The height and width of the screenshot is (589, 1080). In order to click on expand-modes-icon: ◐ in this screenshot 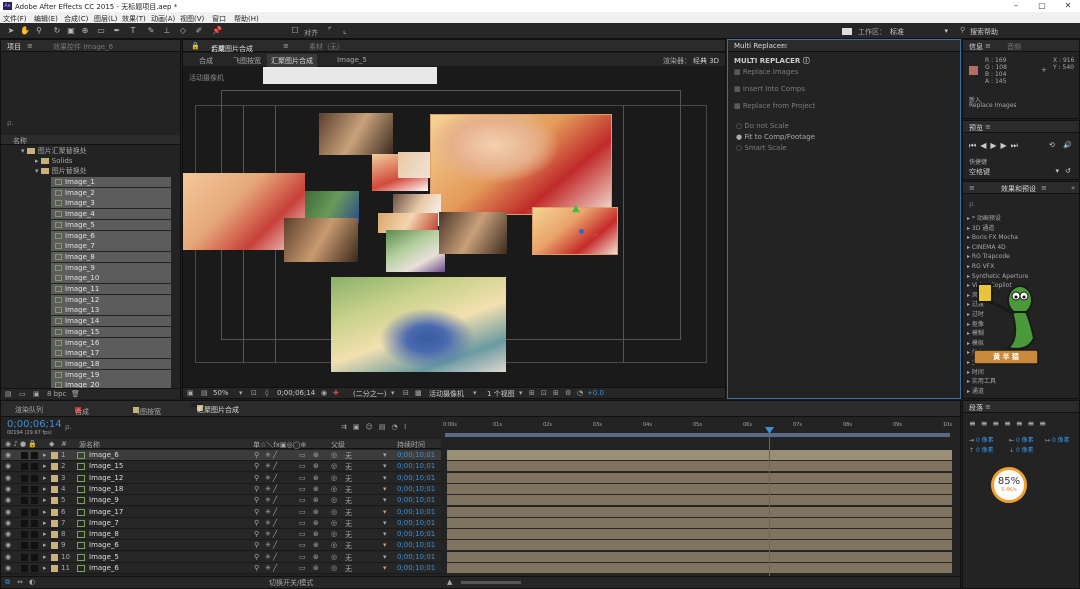, I will do `click(32, 582)`.